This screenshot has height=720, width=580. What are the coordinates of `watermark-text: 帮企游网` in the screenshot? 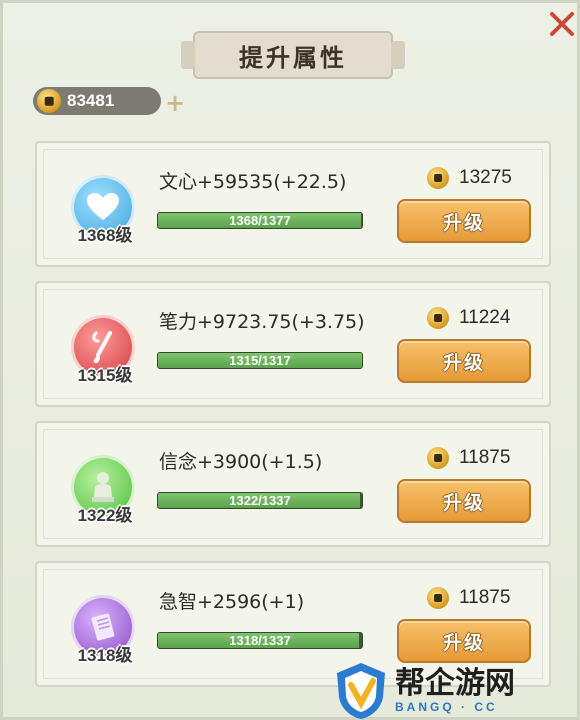 It's located at (455, 683).